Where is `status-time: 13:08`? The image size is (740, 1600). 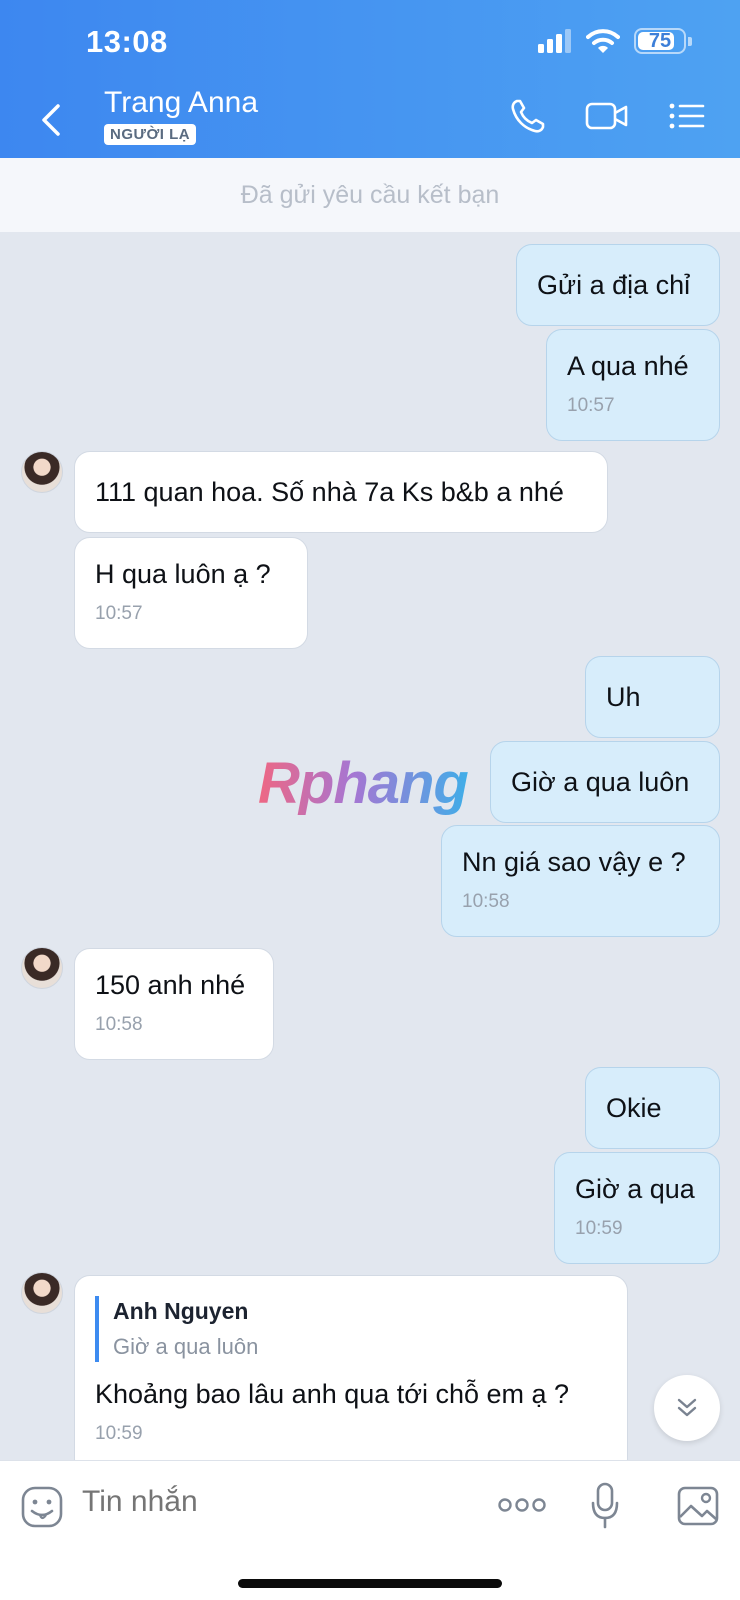 status-time: 13:08 is located at coordinates (127, 41).